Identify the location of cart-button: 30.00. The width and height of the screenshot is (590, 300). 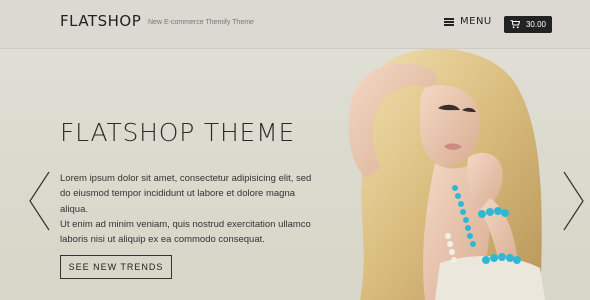
(528, 24).